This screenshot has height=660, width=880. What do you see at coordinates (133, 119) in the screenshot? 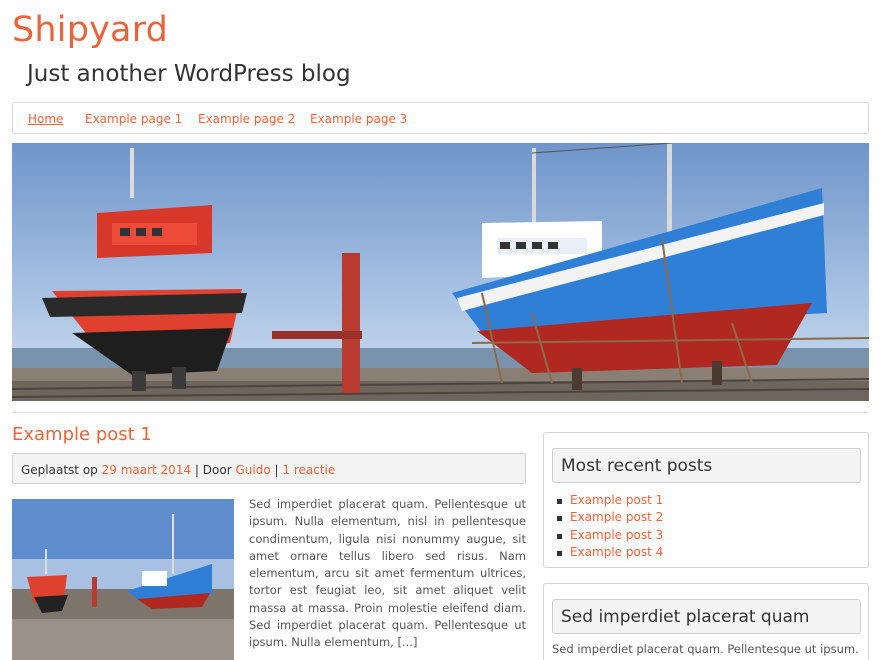
I see `nav-item-example-page-1: Example page 1` at bounding box center [133, 119].